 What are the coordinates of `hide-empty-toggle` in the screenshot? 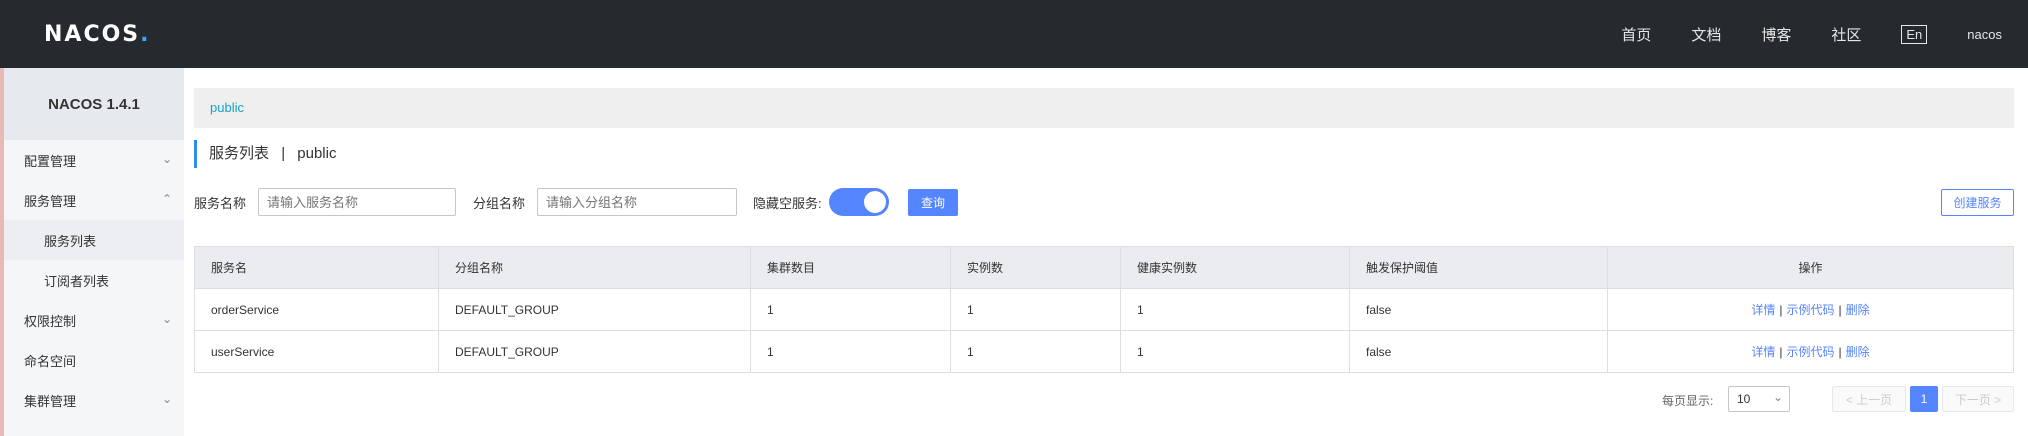 It's located at (859, 202).